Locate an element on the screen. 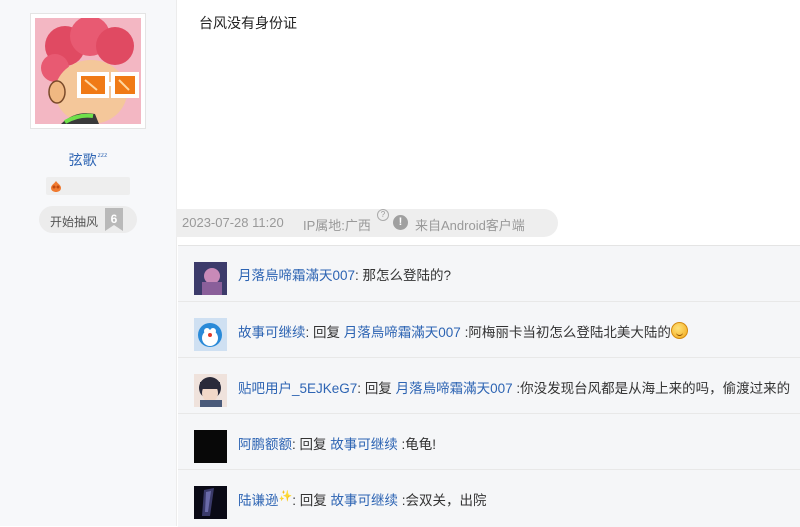 The height and width of the screenshot is (527, 800). comment-item: 故事可继续: 回复 月落烏啼霜滿天007 :阿梅丽卡当初怎么登陆北美大陆的 is located at coordinates (489, 330).